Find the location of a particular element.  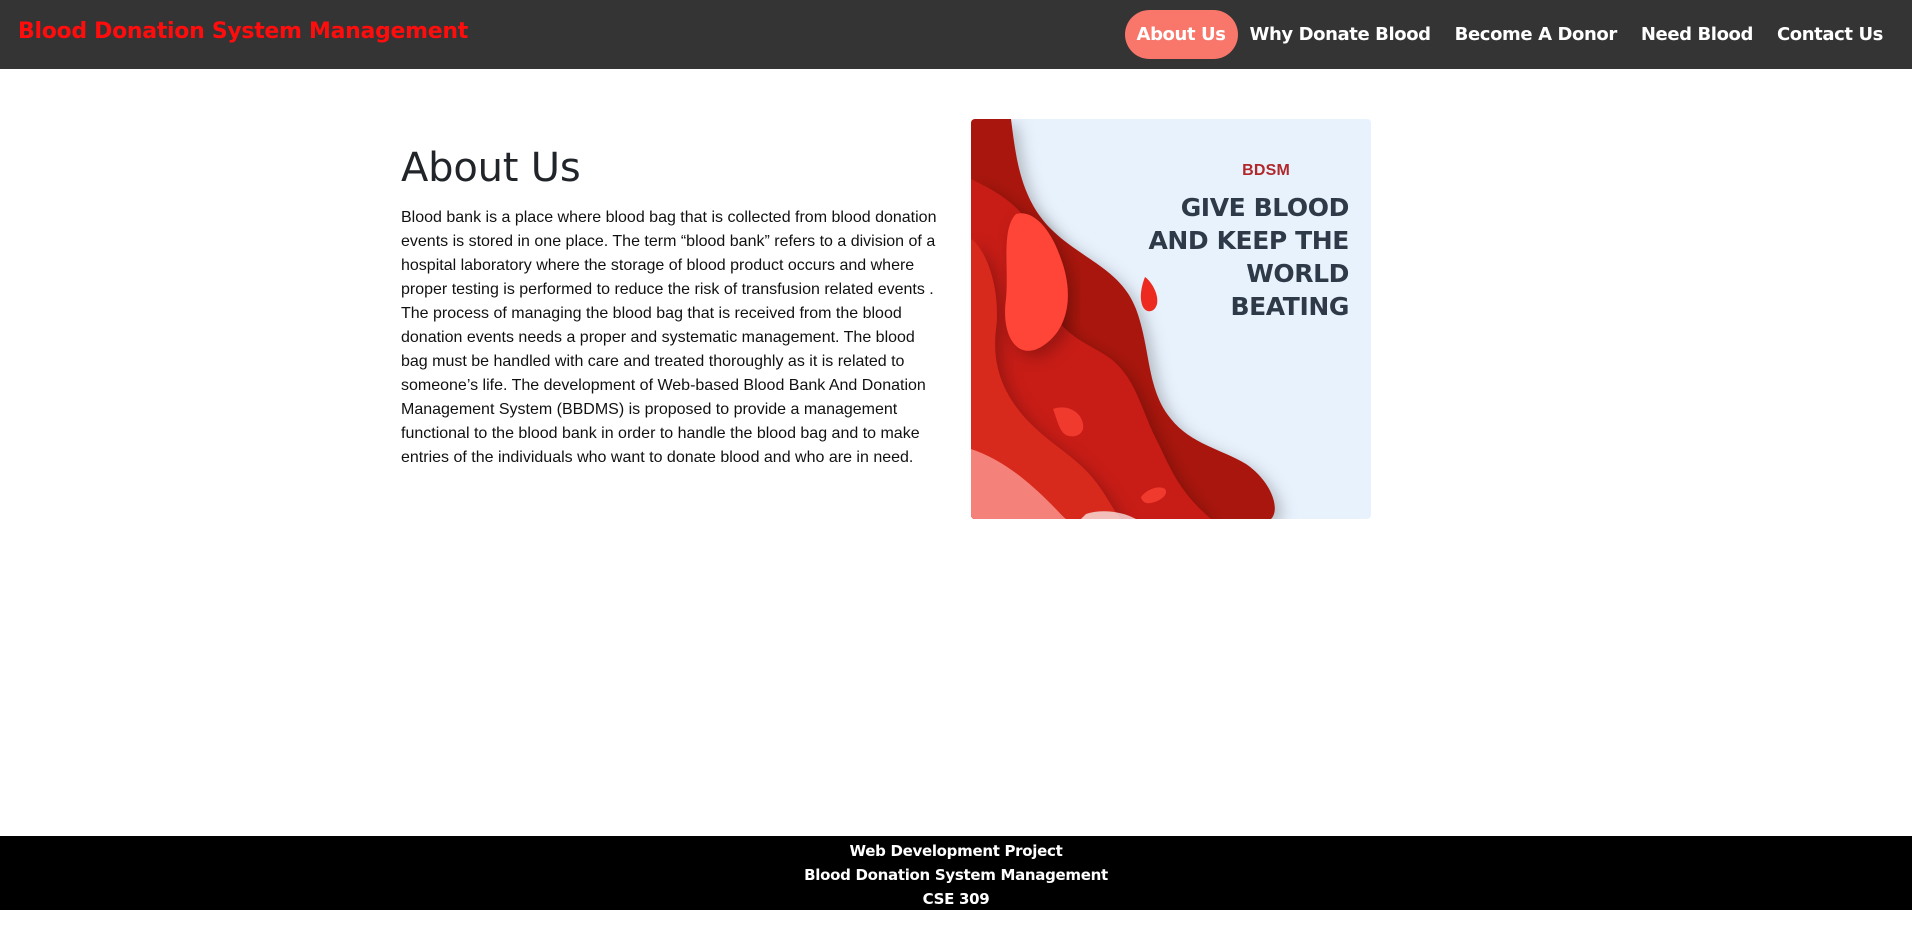

footer-course-line: CSE 309 is located at coordinates (956, 899).